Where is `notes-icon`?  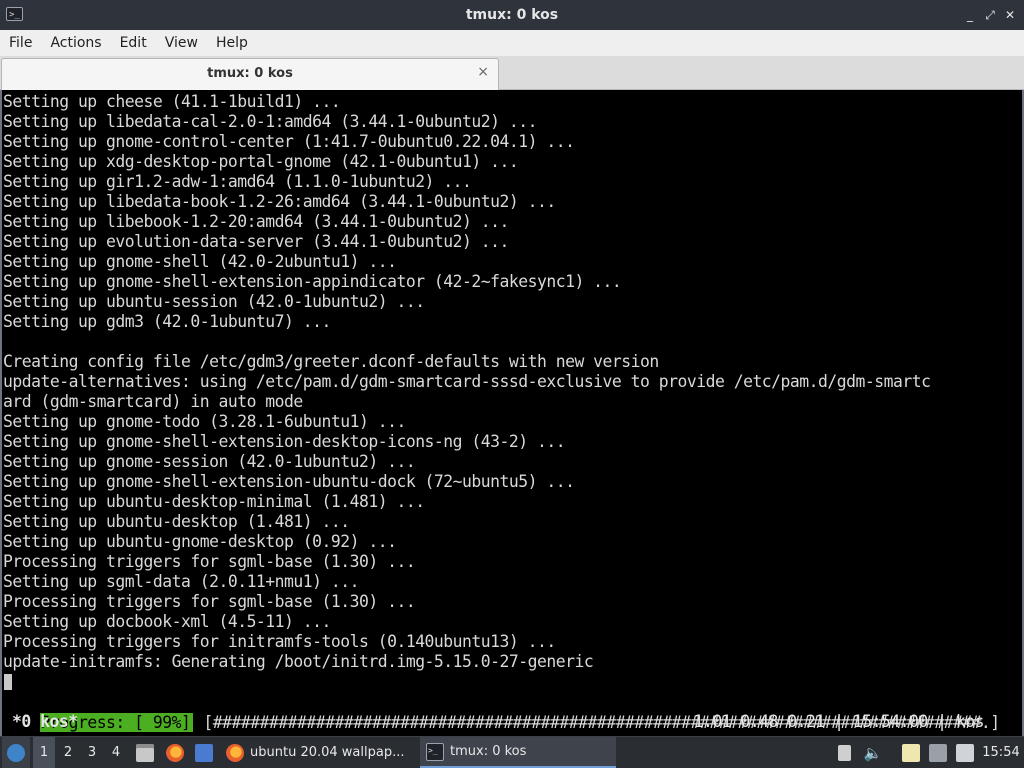
notes-icon is located at coordinates (911, 752).